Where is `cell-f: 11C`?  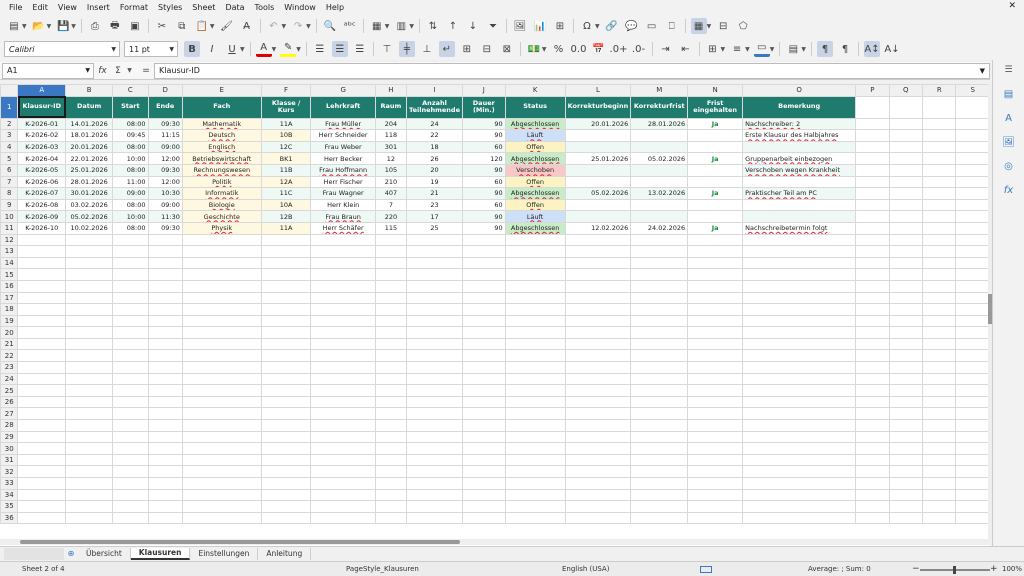
cell-f: 11C is located at coordinates (286, 193).